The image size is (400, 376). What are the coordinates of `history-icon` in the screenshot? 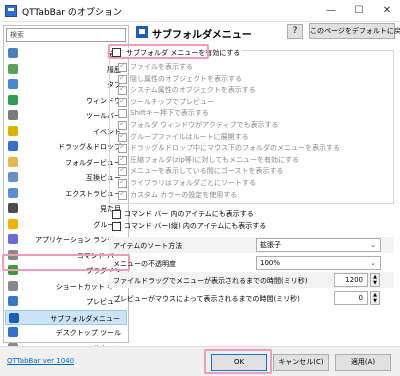 It's located at (13, 68).